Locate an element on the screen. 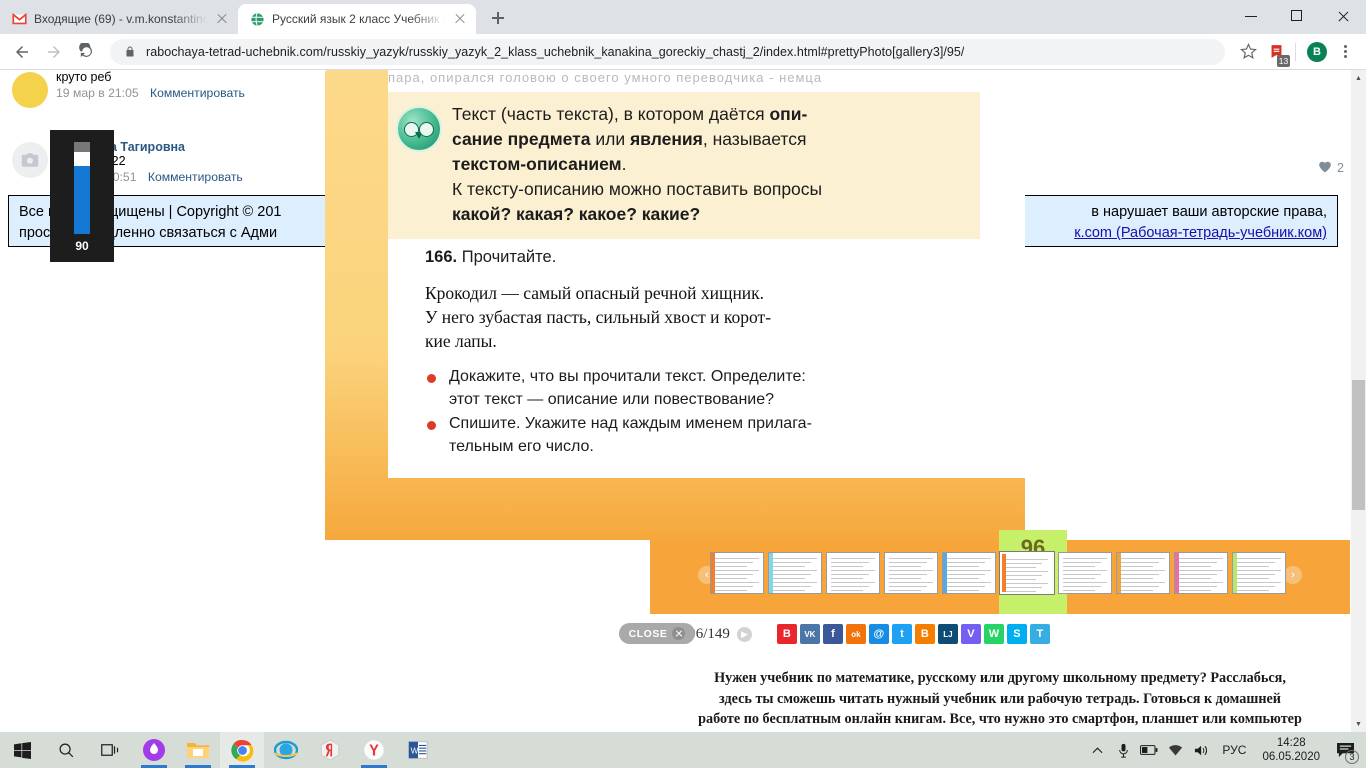 This screenshot has height=768, width=1366. speaker-icon is located at coordinates (1201, 750).